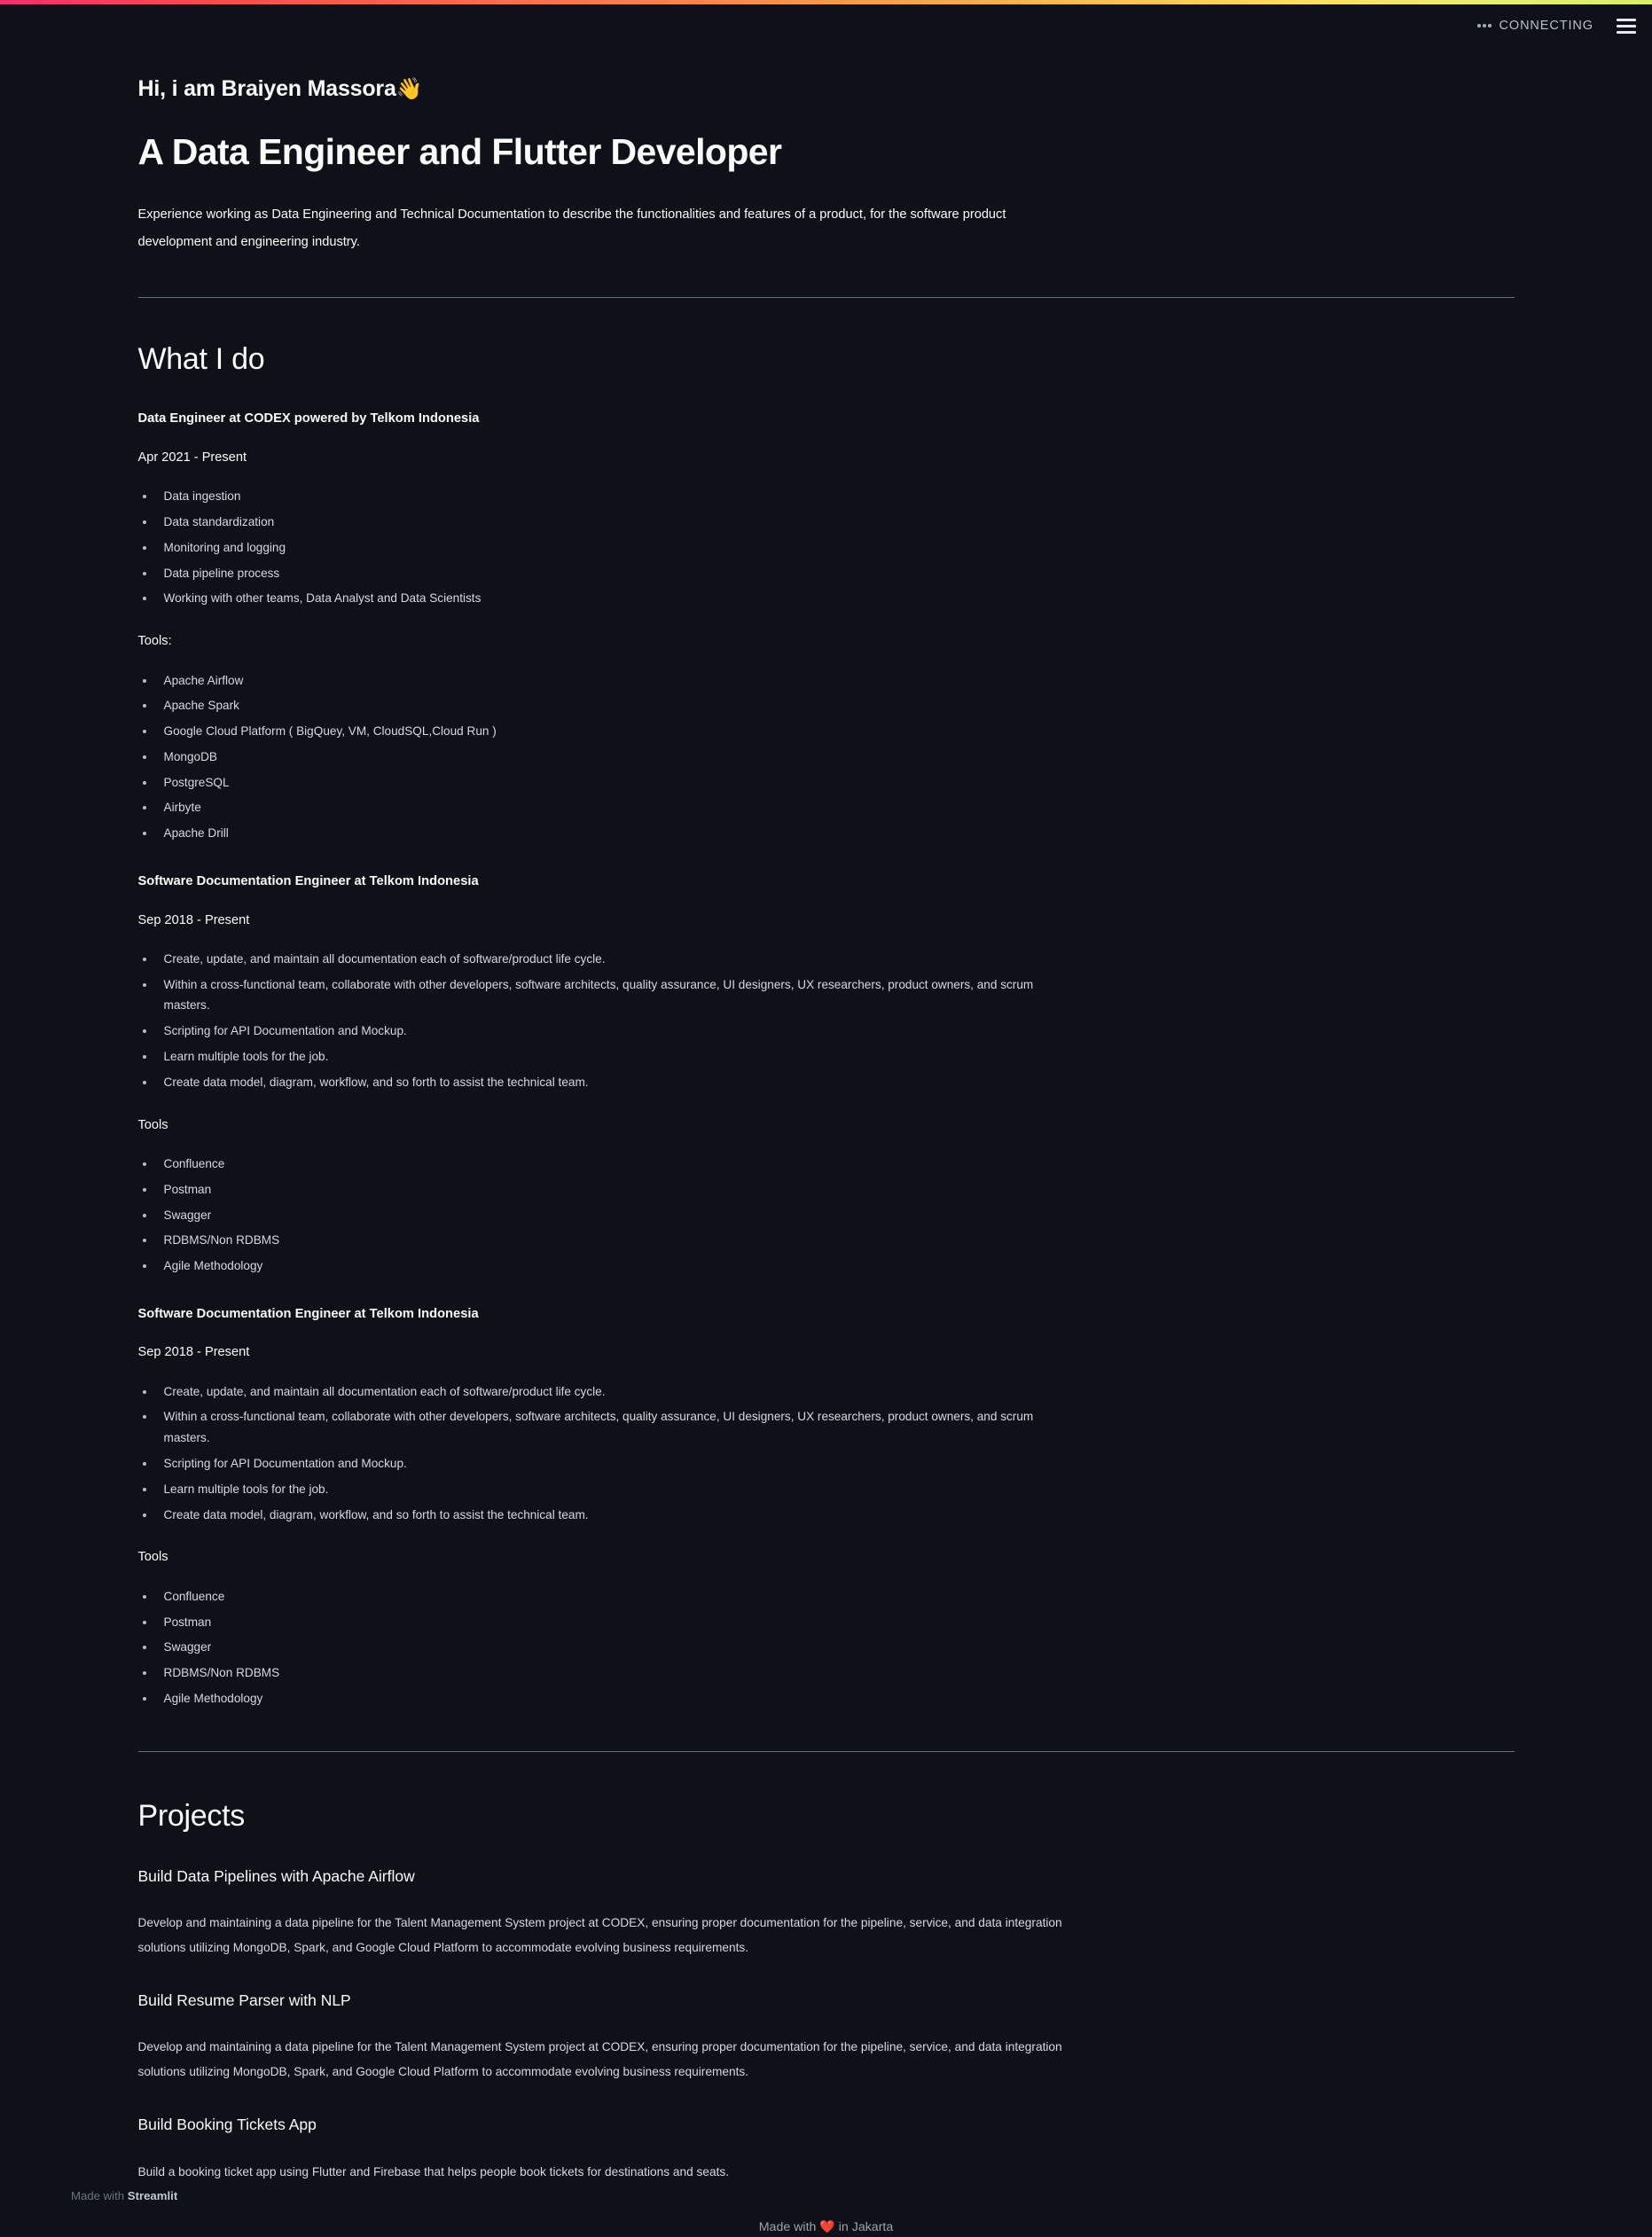 The image size is (1652, 2237). Describe the element at coordinates (826, 26) in the screenshot. I see `app-header: CONNECTING` at that location.